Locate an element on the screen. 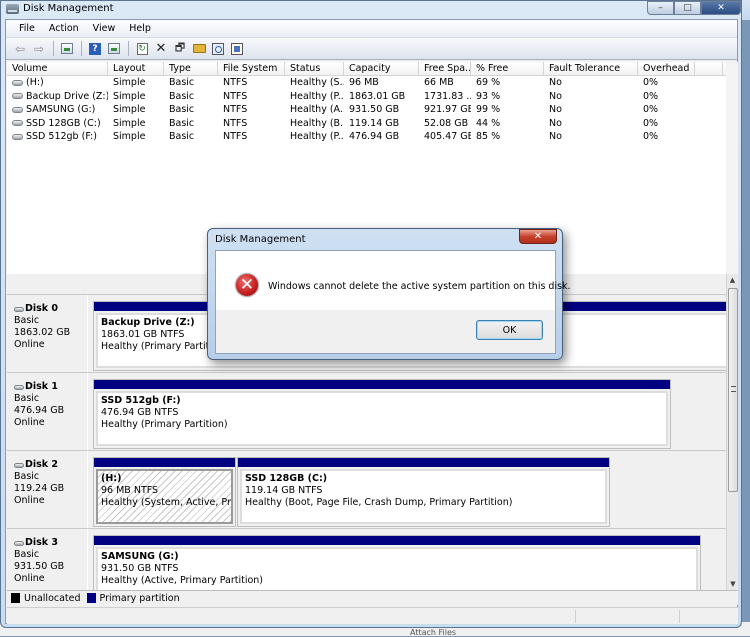 This screenshot has height=637, width=750. disk-size: 119.24 GB is located at coordinates (39, 488).